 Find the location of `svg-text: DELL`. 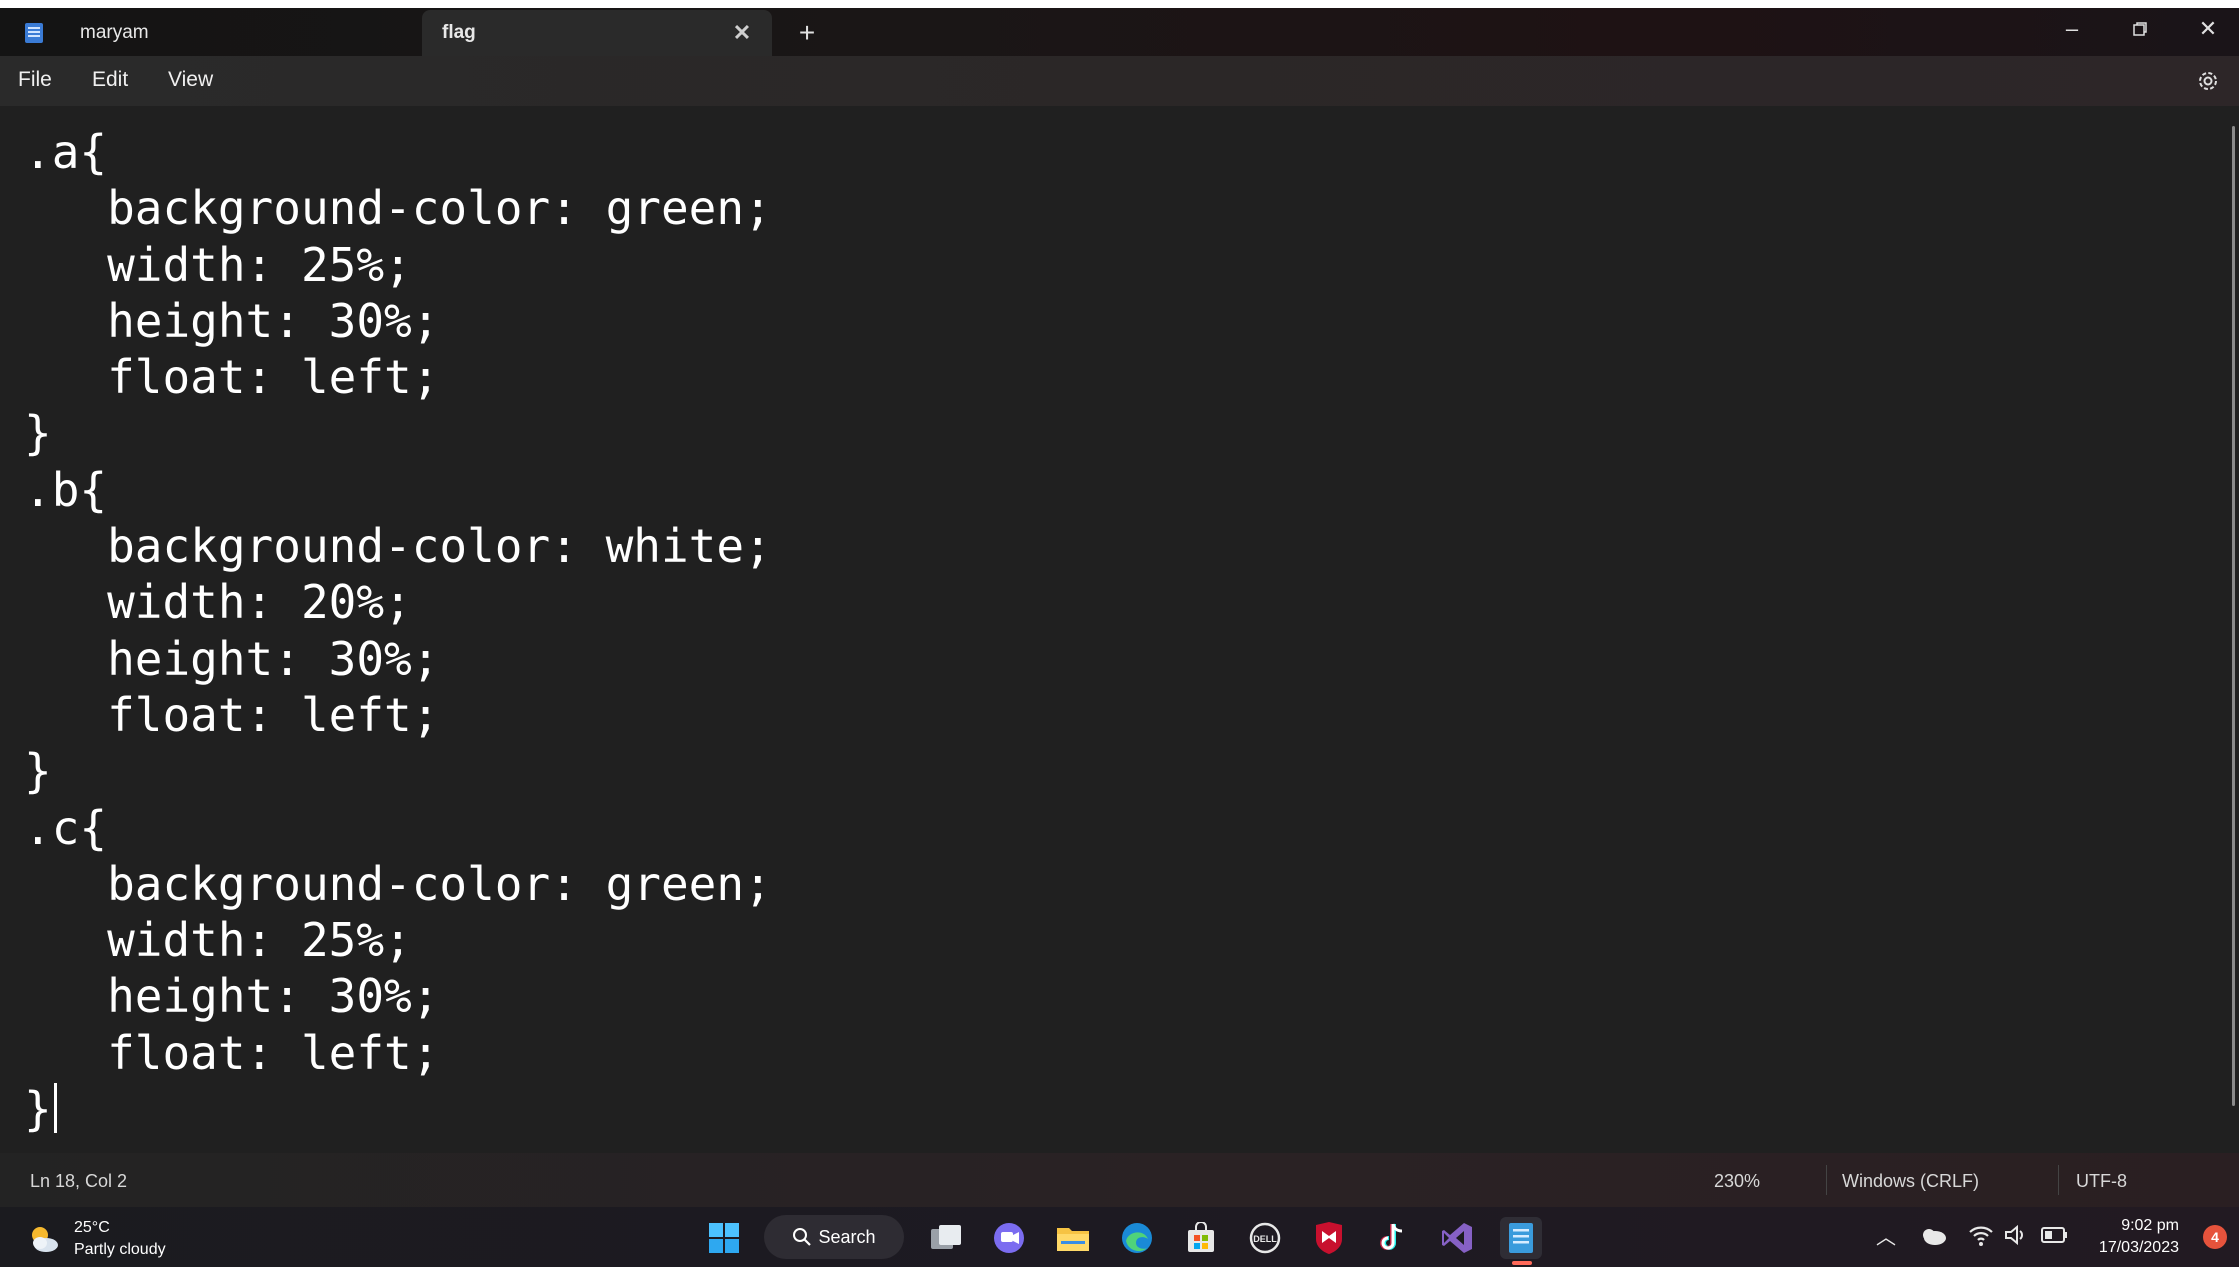

svg-text: DELL is located at coordinates (1265, 1239).